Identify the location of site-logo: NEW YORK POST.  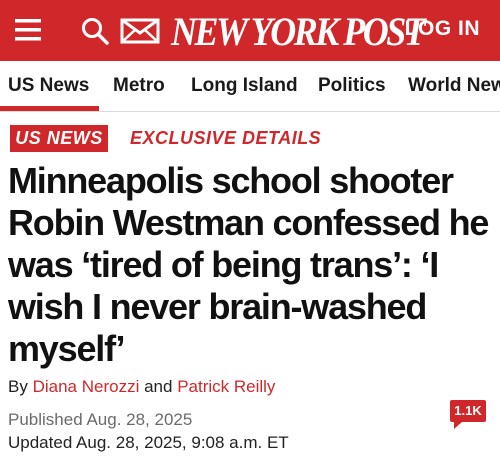
(298, 31).